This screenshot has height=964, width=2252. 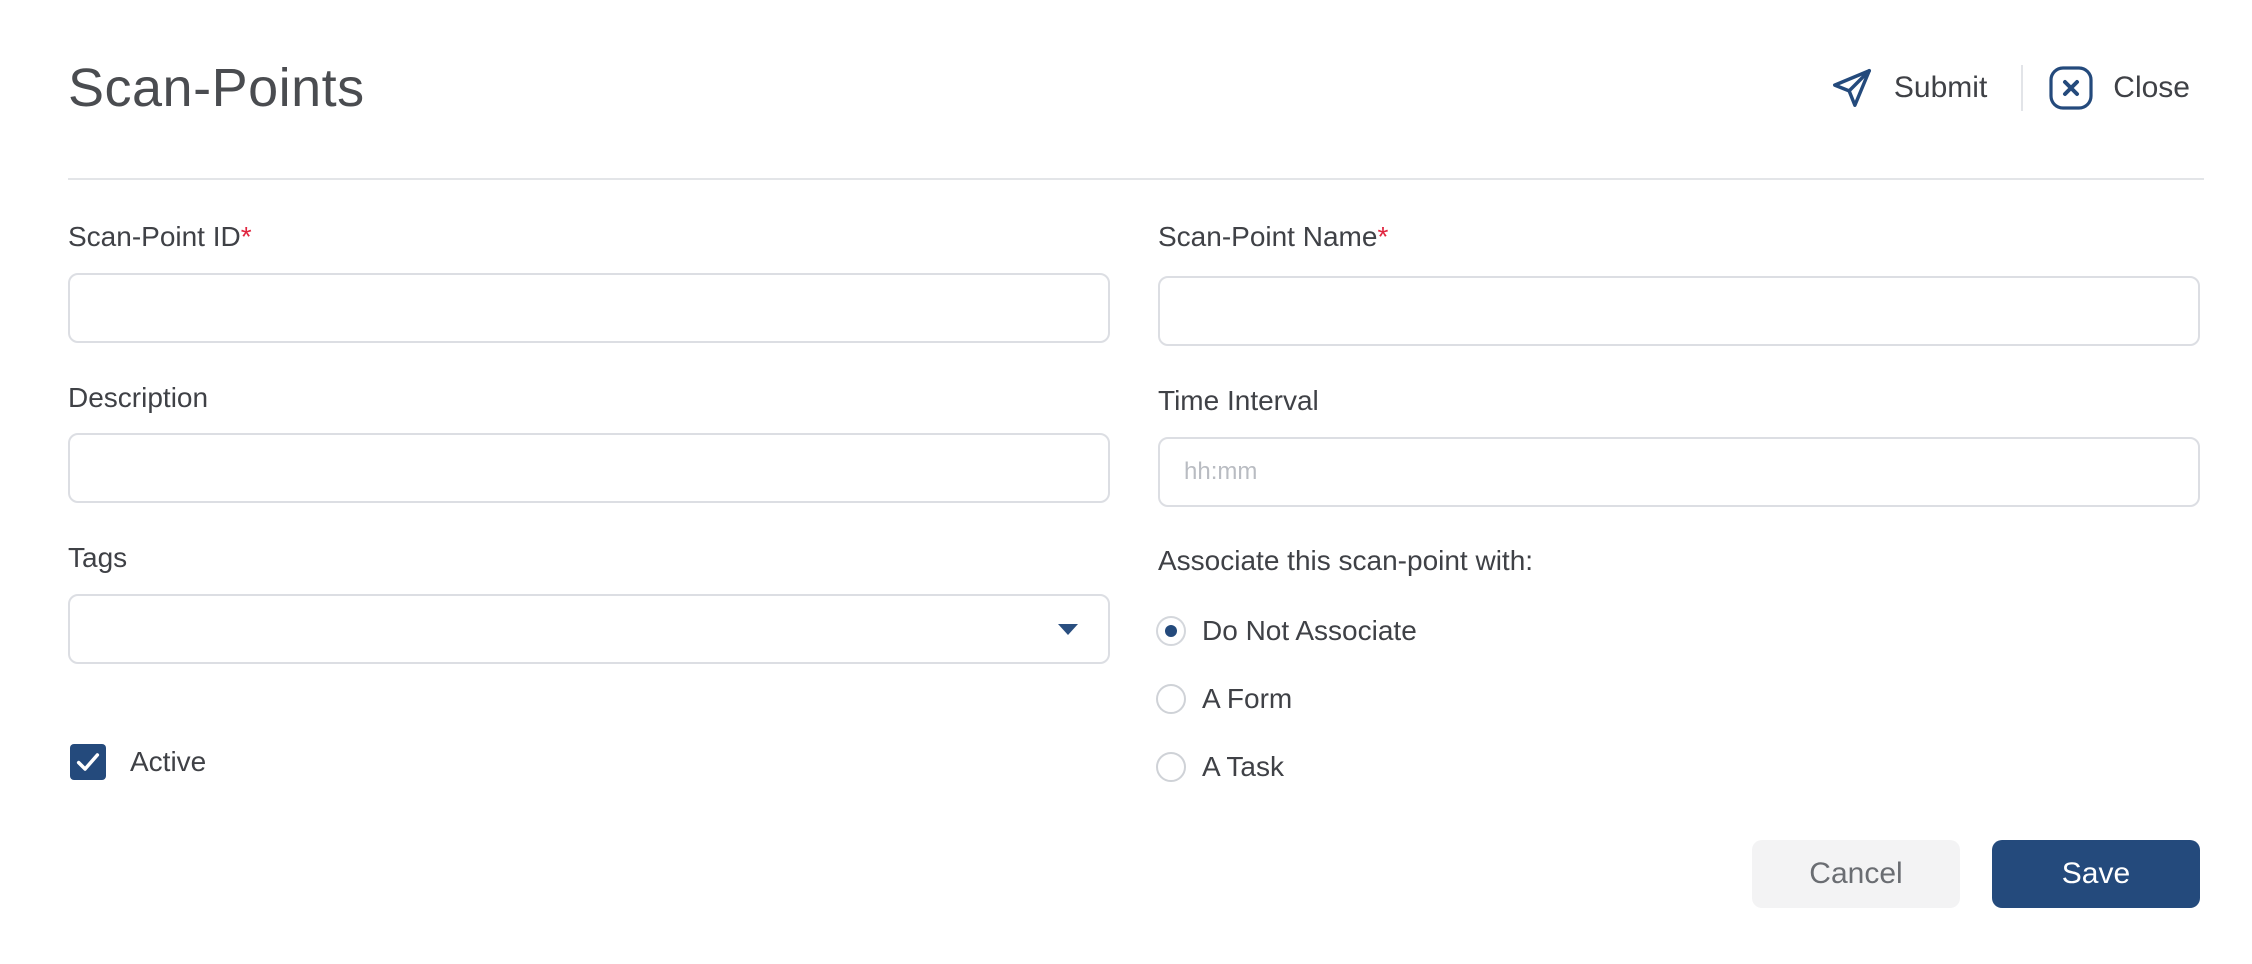 I want to click on header-divider, so click(x=2022, y=88).